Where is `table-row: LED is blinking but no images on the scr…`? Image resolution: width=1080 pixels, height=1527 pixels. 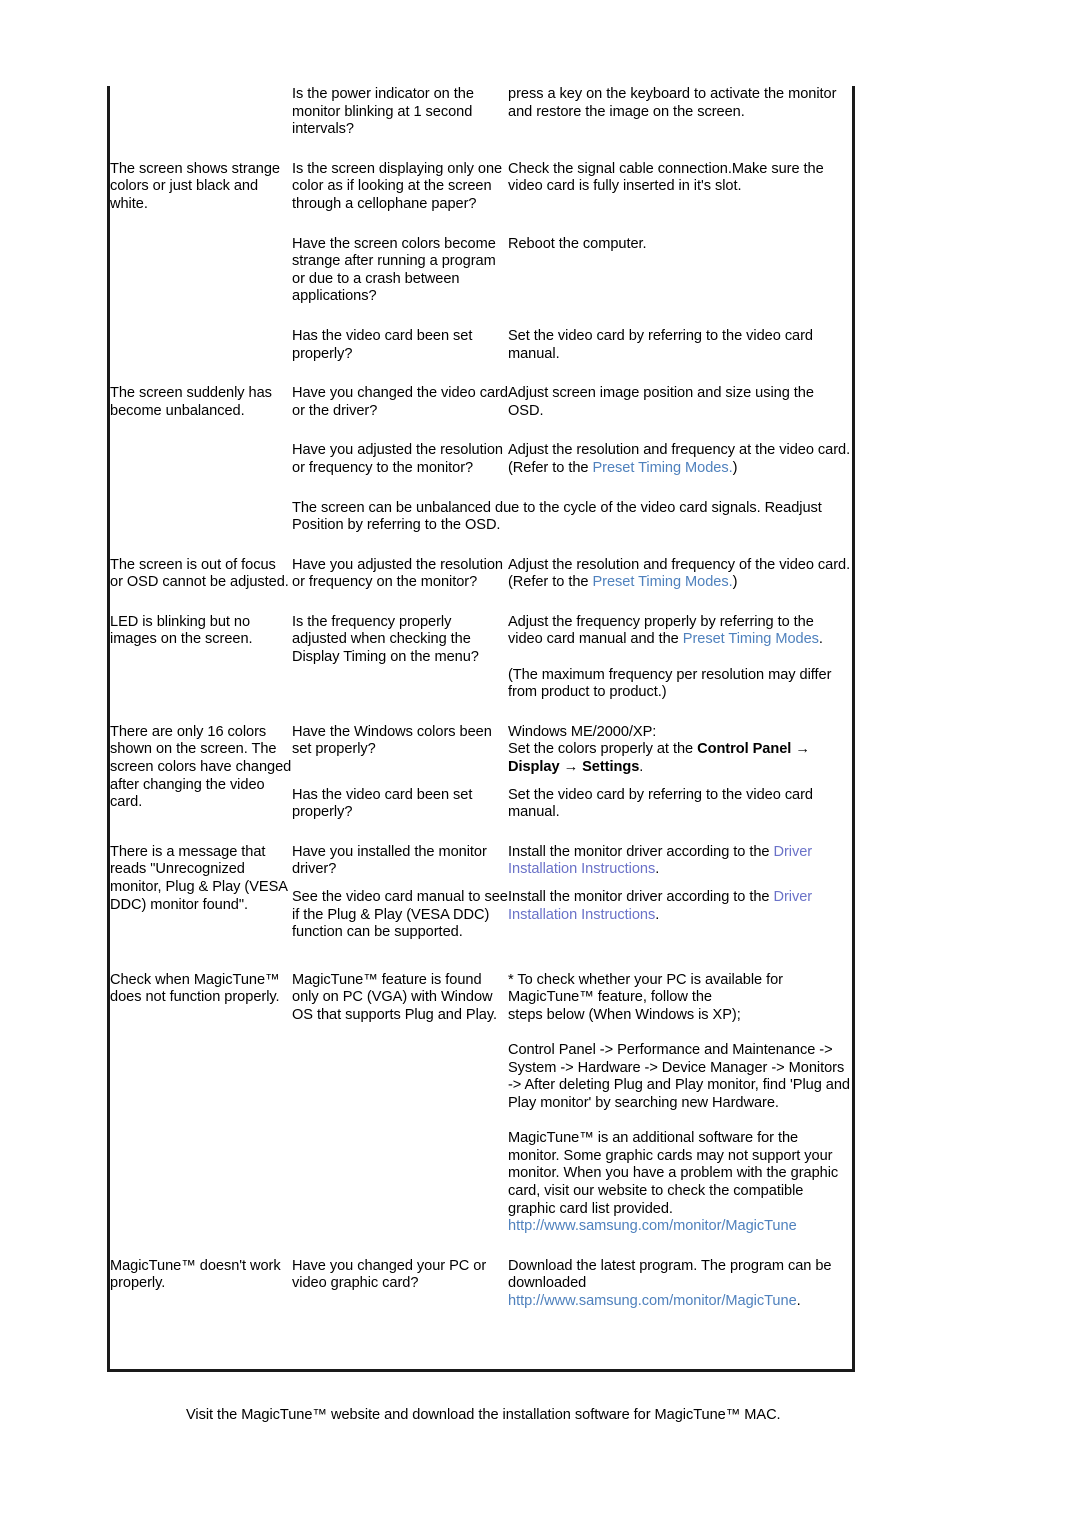
table-row: LED is blinking but no images on the scr… is located at coordinates (481, 669).